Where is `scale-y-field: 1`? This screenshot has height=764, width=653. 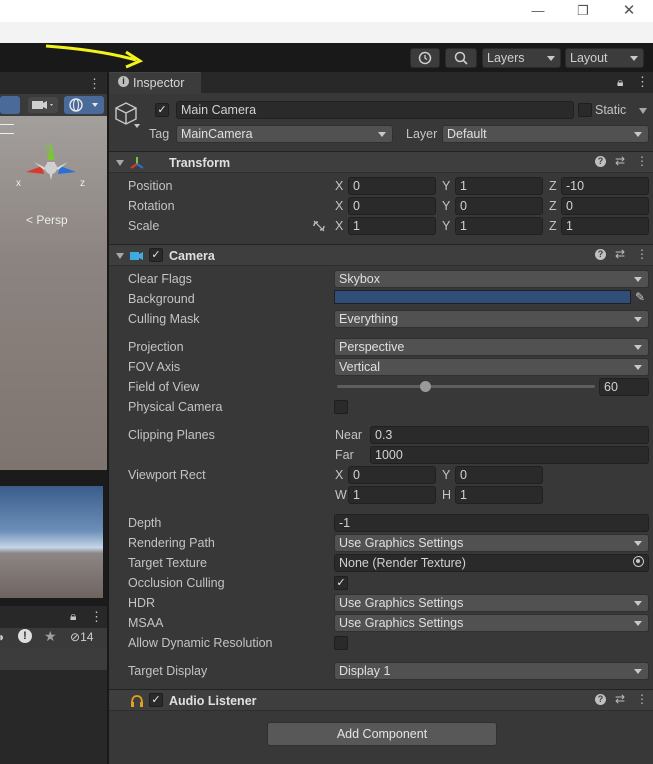
scale-y-field: 1 is located at coordinates (499, 226).